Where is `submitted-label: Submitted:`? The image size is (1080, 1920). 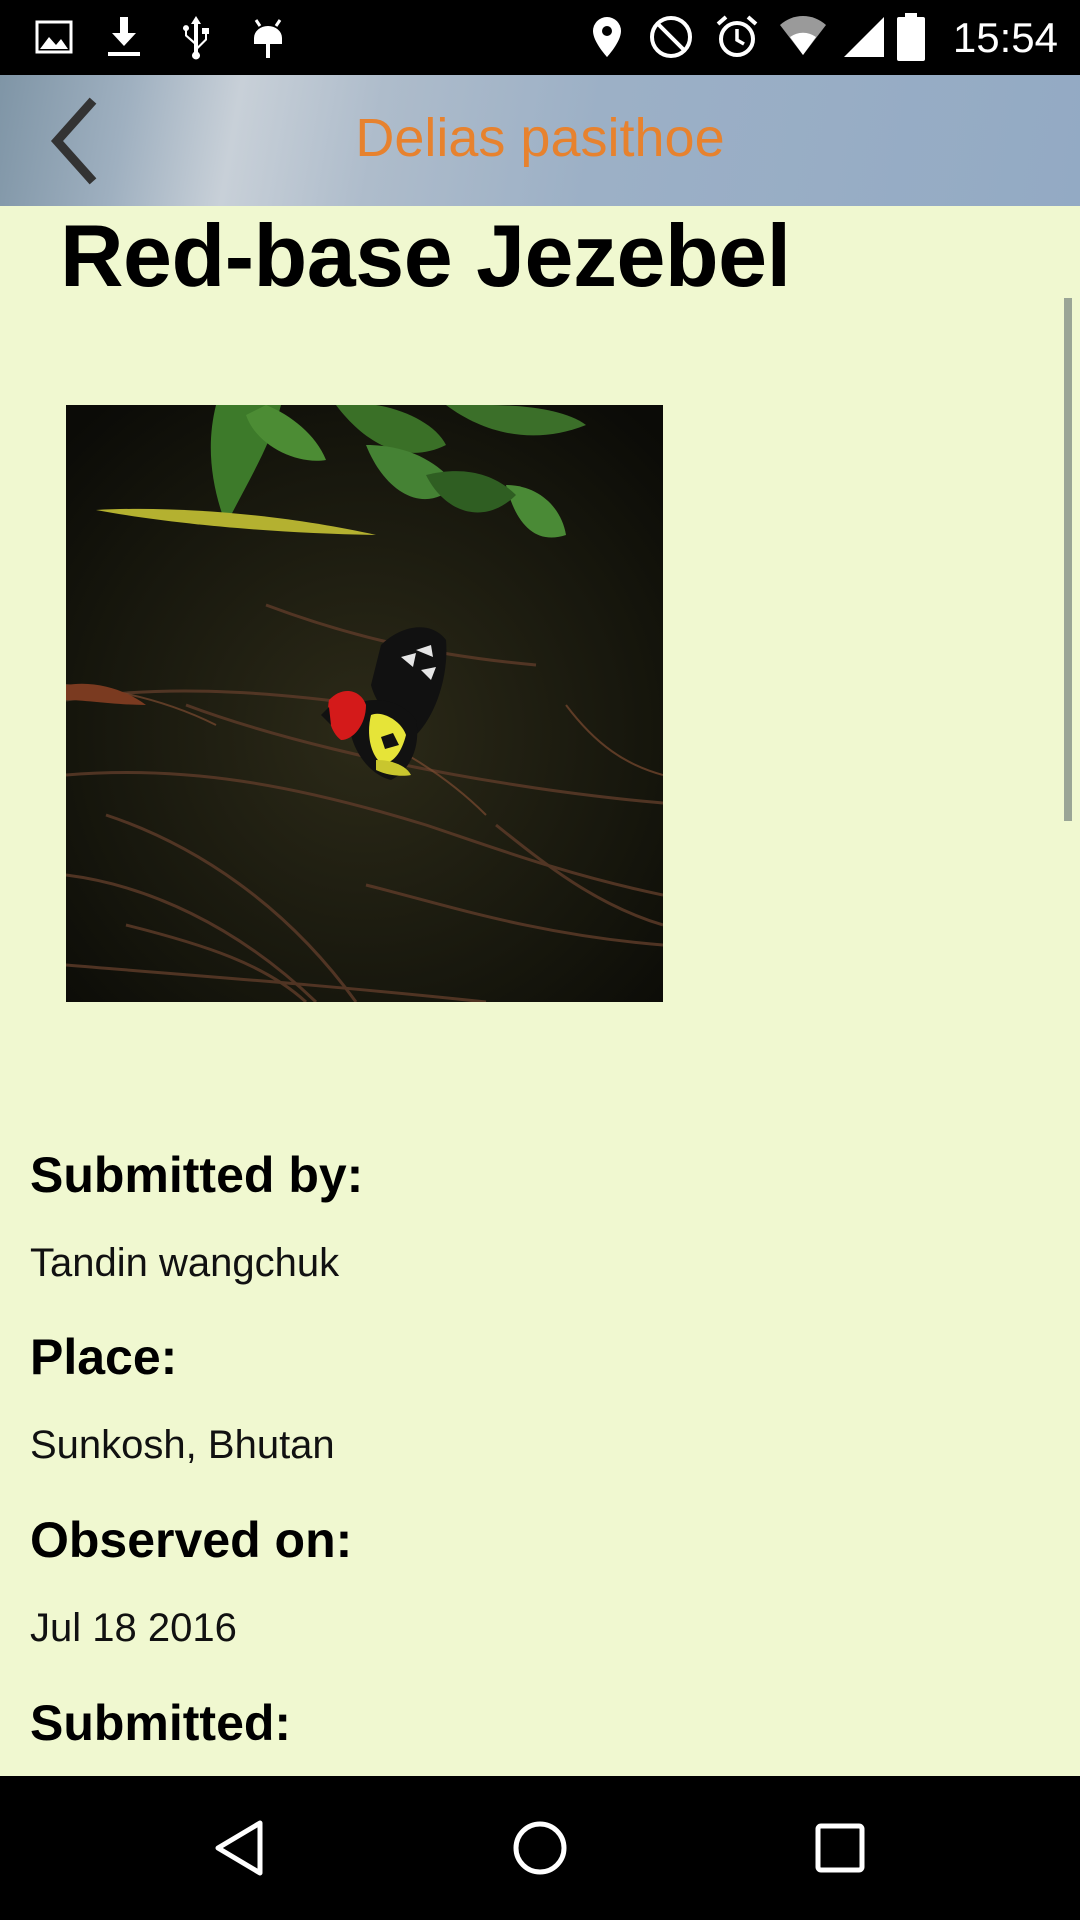
submitted-label: Submitted: is located at coordinates (161, 1723).